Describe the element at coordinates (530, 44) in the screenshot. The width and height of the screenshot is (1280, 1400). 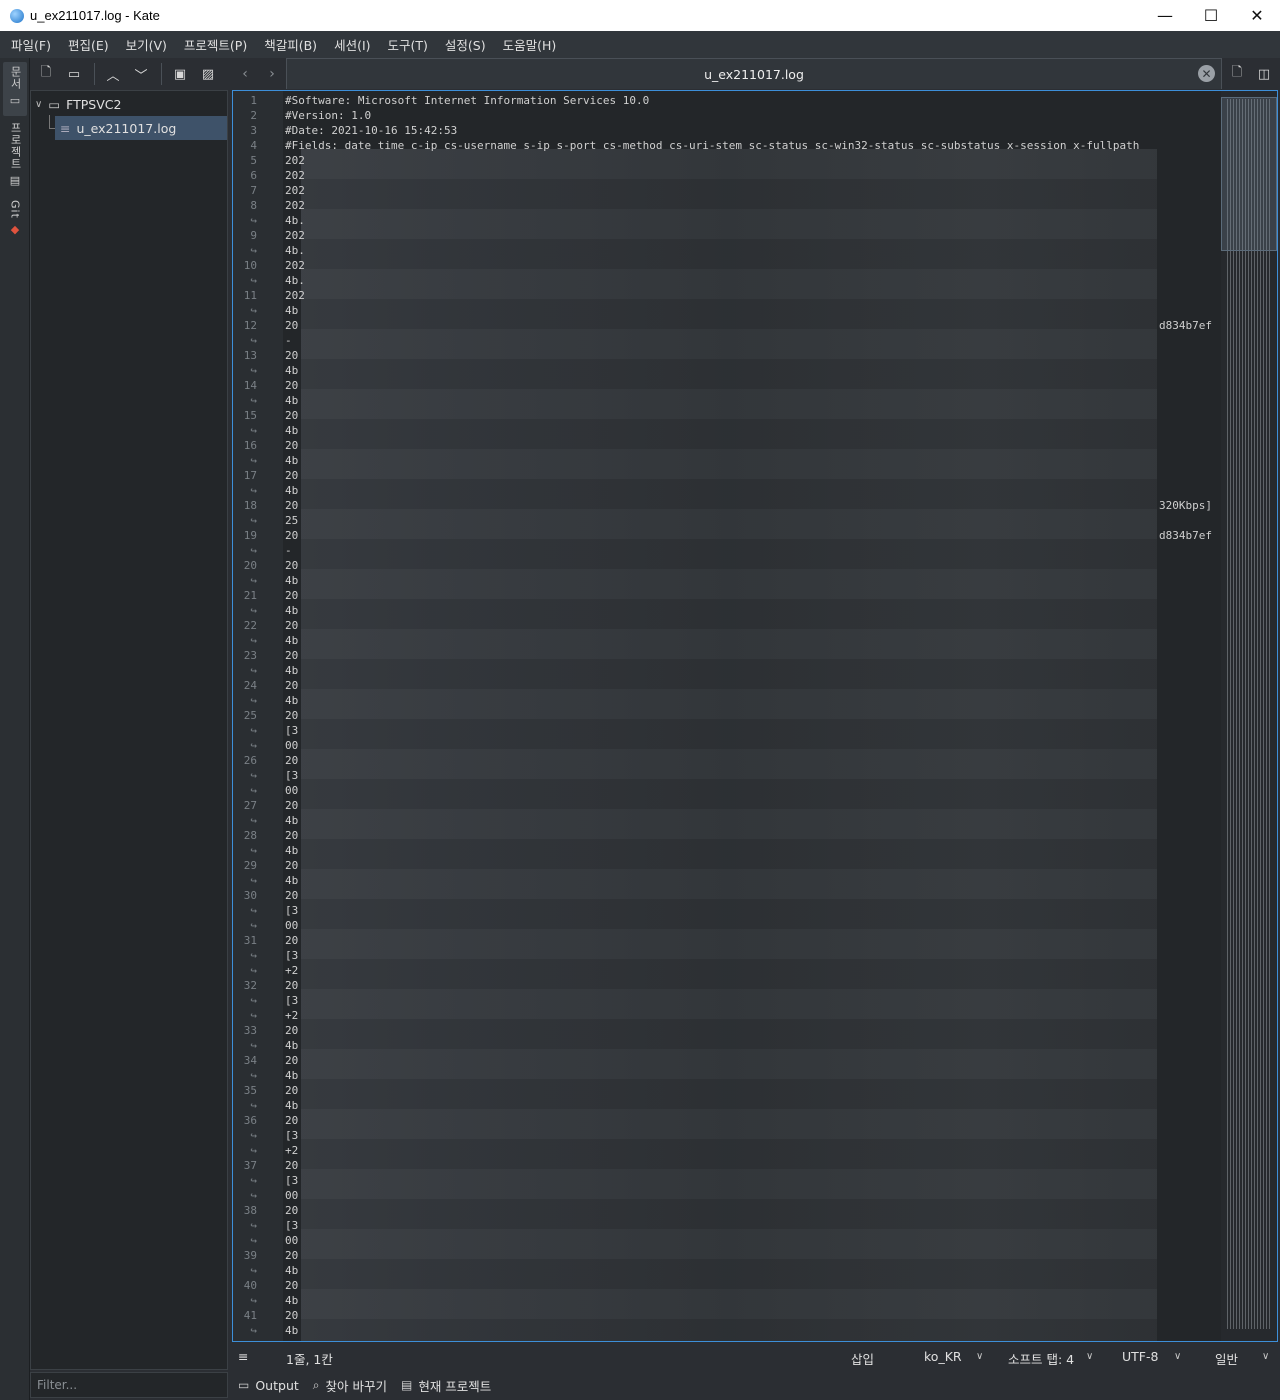
I see `menu-help: 도움말(H)` at that location.